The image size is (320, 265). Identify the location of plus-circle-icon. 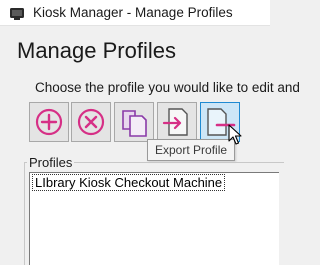
(49, 122).